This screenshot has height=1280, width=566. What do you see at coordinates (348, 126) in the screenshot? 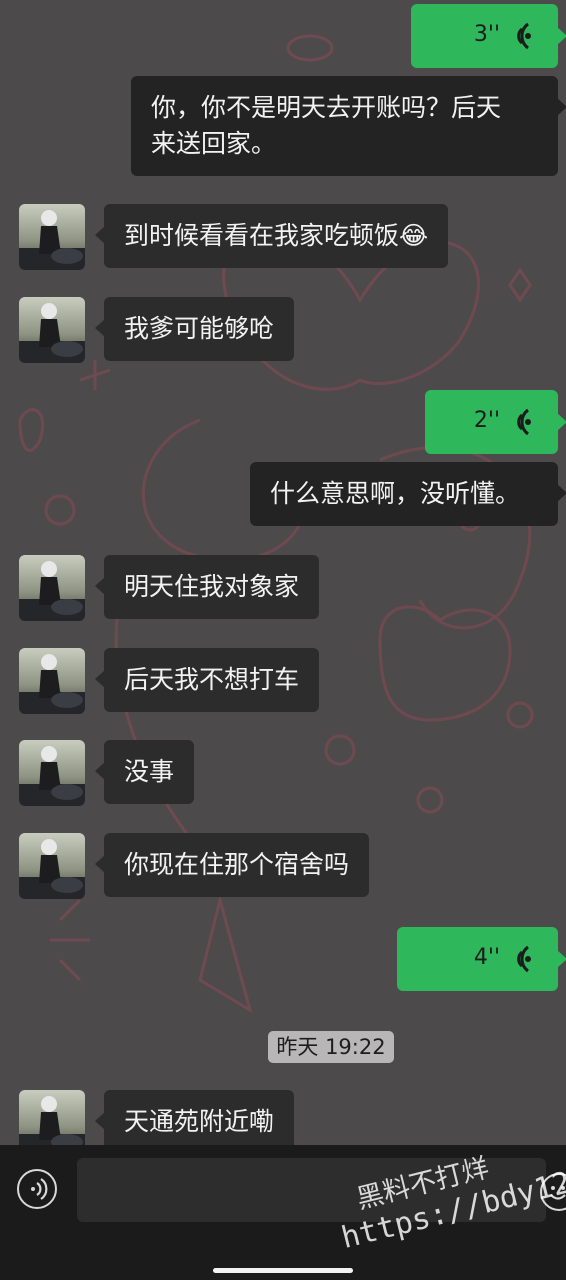
I see `outgoing-message: 你，你不是明天去开账吗？后天 来送回家。` at bounding box center [348, 126].